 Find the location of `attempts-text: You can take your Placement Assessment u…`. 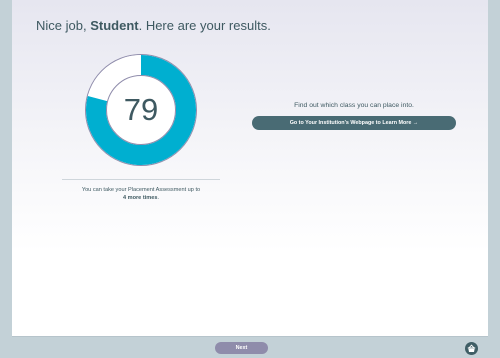

attempts-text: You can take your Placement Assessment u… is located at coordinates (141, 190).